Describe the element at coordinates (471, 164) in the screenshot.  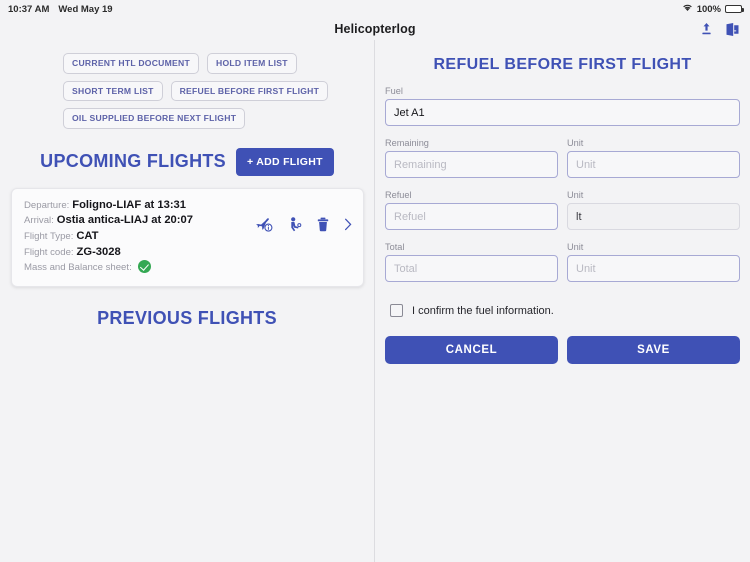
I see `remaining-input` at that location.